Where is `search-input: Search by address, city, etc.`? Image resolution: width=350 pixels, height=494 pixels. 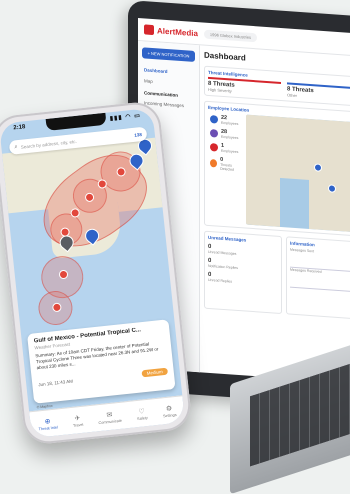 search-input: Search by address, city, etc. is located at coordinates (49, 143).